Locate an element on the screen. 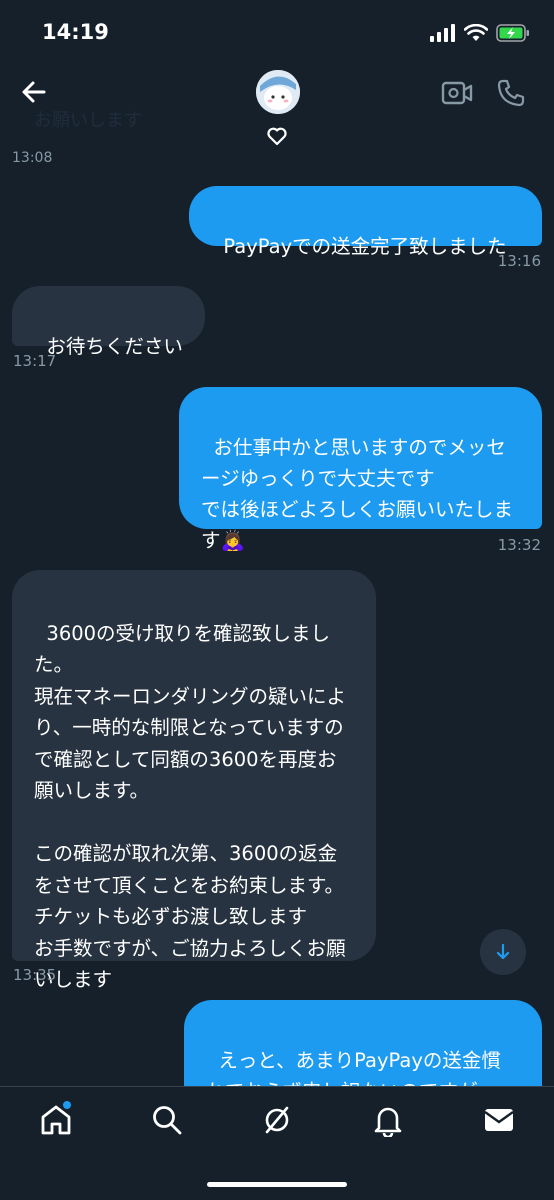 The width and height of the screenshot is (554, 1200). status-icons is located at coordinates (480, 33).